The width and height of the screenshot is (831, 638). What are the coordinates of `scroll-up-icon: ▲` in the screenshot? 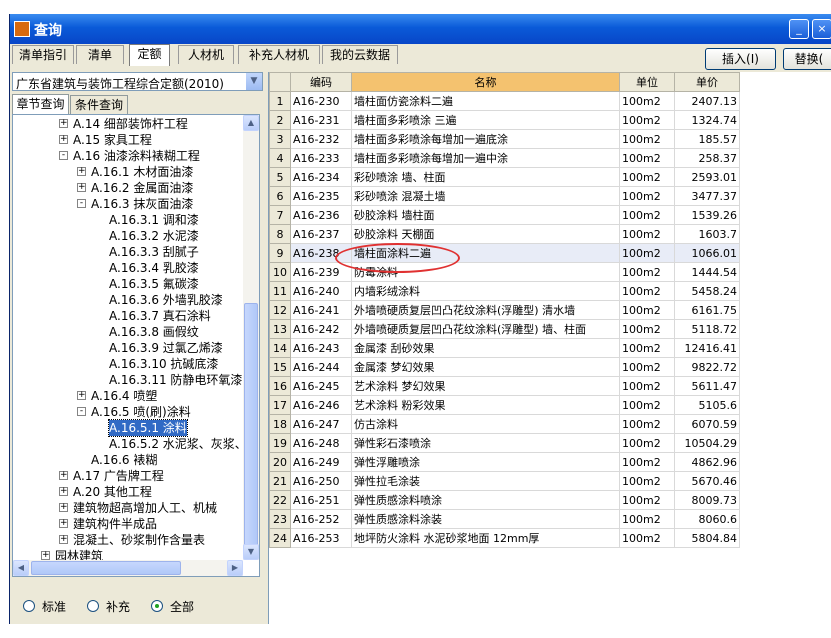 It's located at (251, 123).